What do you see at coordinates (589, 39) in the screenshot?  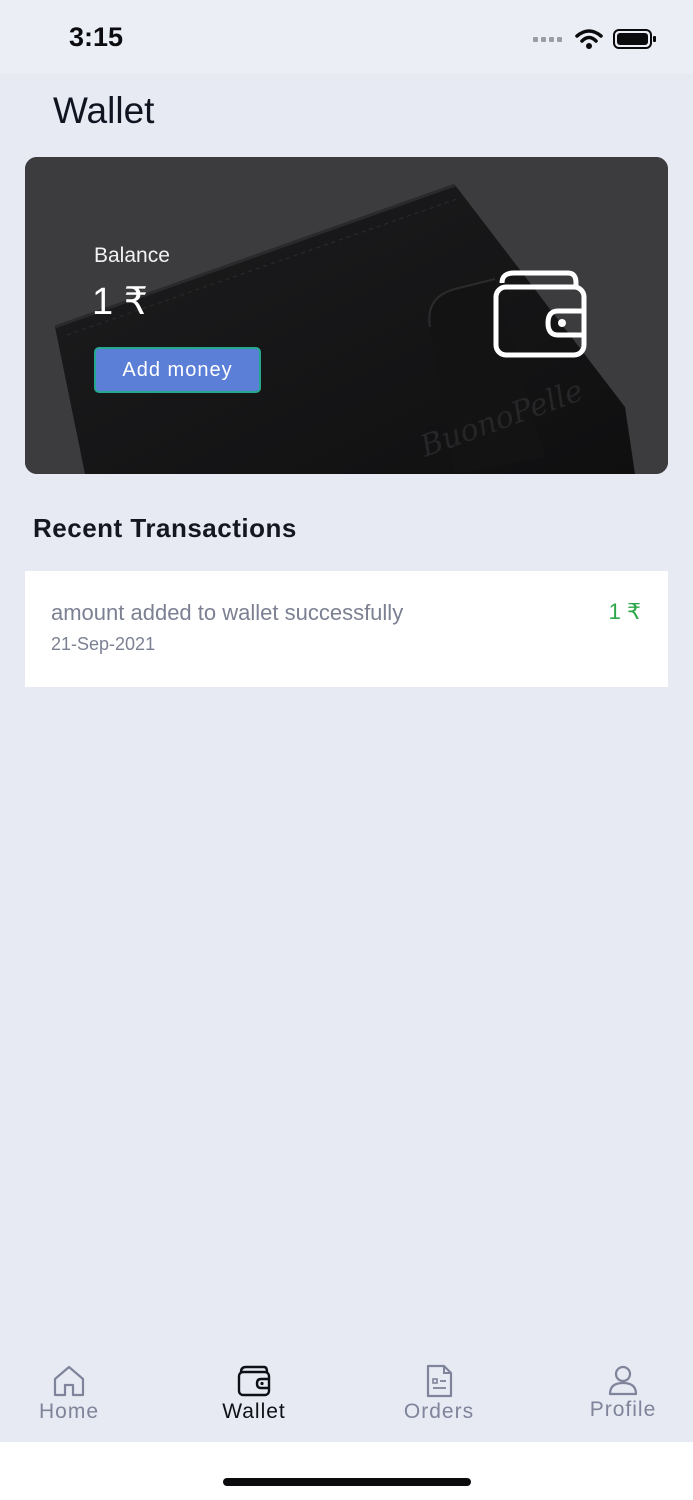 I see `wifi-icon` at bounding box center [589, 39].